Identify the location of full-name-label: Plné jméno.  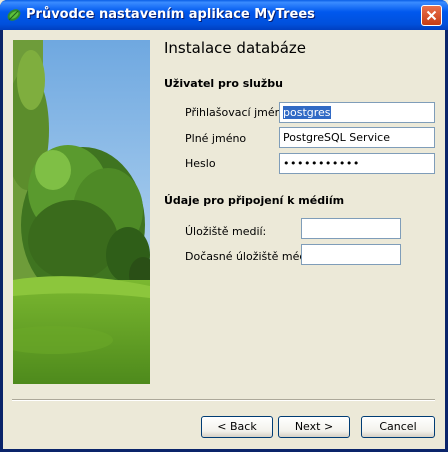
(216, 138).